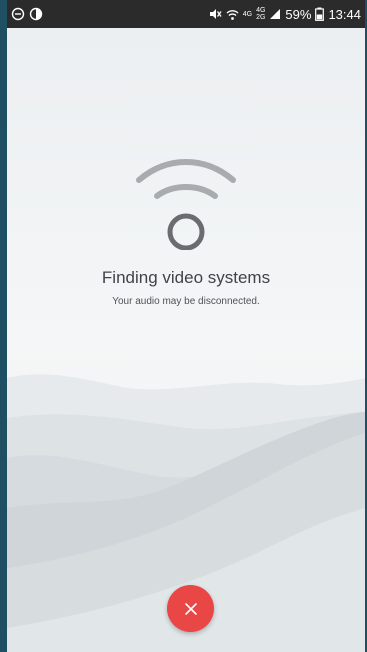 The height and width of the screenshot is (652, 367). What do you see at coordinates (186, 277) in the screenshot?
I see `page-title: Finding video systems` at bounding box center [186, 277].